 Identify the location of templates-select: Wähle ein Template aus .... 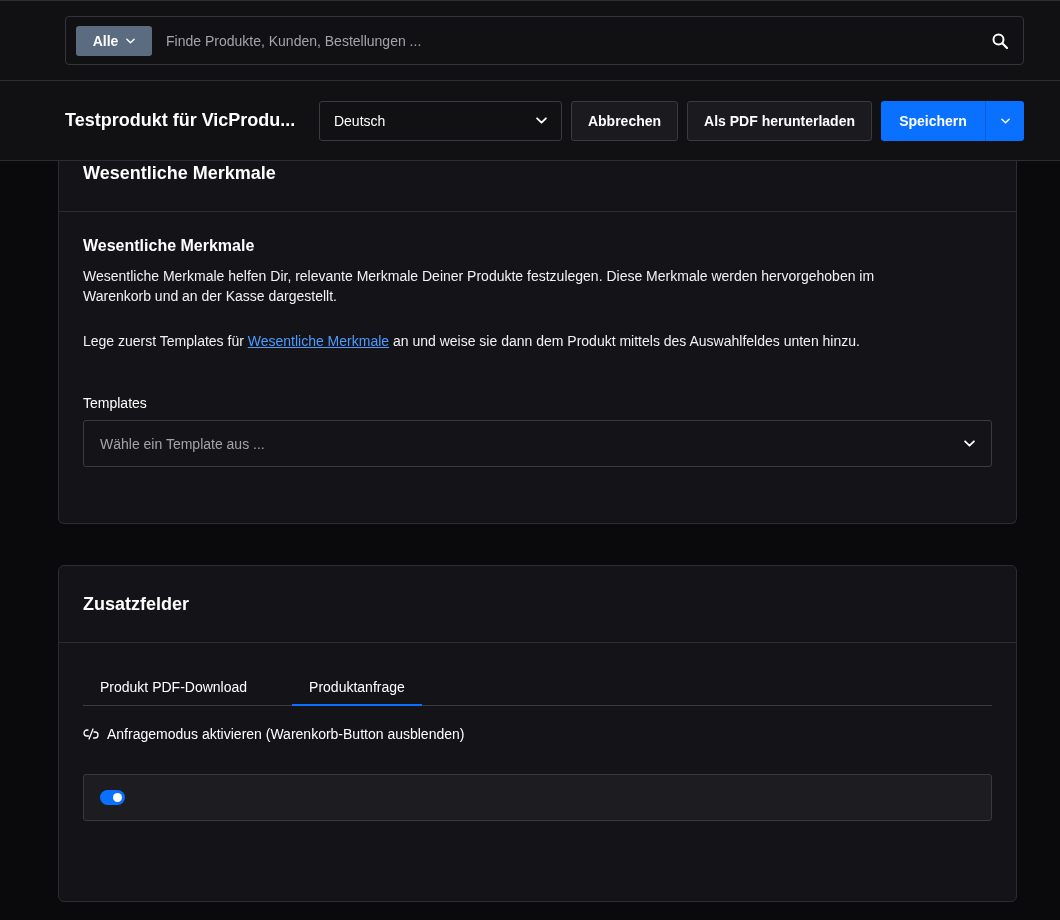
(537, 443).